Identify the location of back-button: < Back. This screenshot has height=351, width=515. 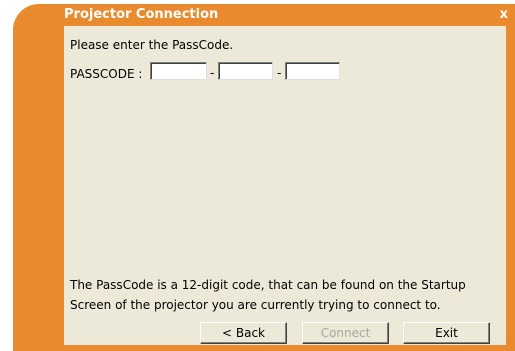
(243, 333).